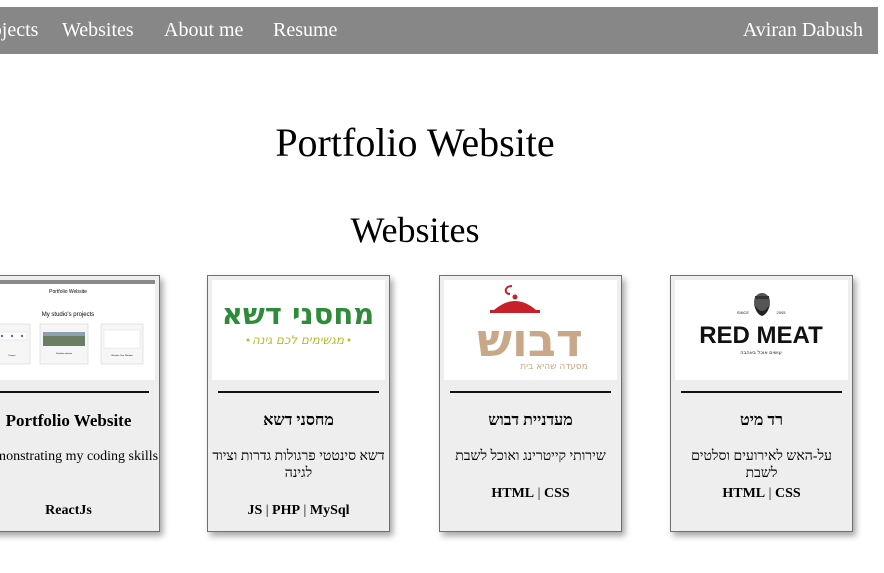 Image resolution: width=884 pixels, height=573 pixels. What do you see at coordinates (64, 353) in the screenshot?
I see `thumb-panel-label-2: Portfolio website` at bounding box center [64, 353].